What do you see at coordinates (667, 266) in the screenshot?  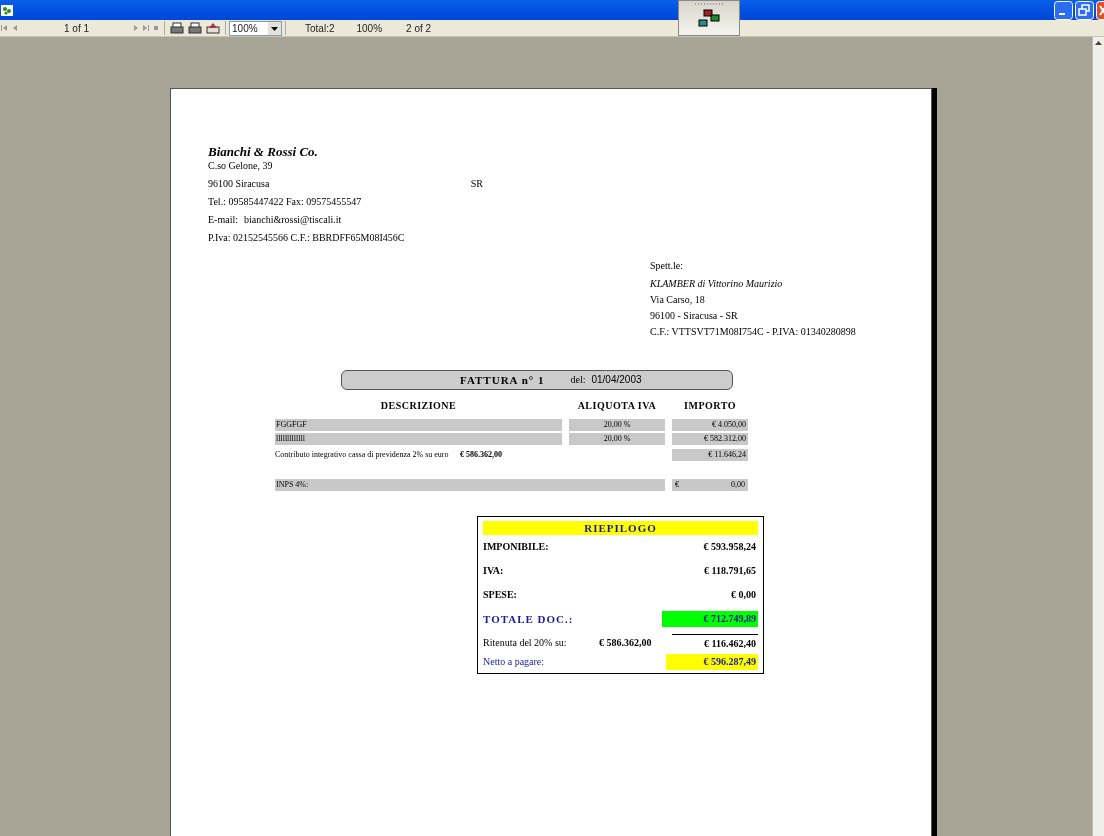 I see `recipient-label: Spett.le:` at bounding box center [667, 266].